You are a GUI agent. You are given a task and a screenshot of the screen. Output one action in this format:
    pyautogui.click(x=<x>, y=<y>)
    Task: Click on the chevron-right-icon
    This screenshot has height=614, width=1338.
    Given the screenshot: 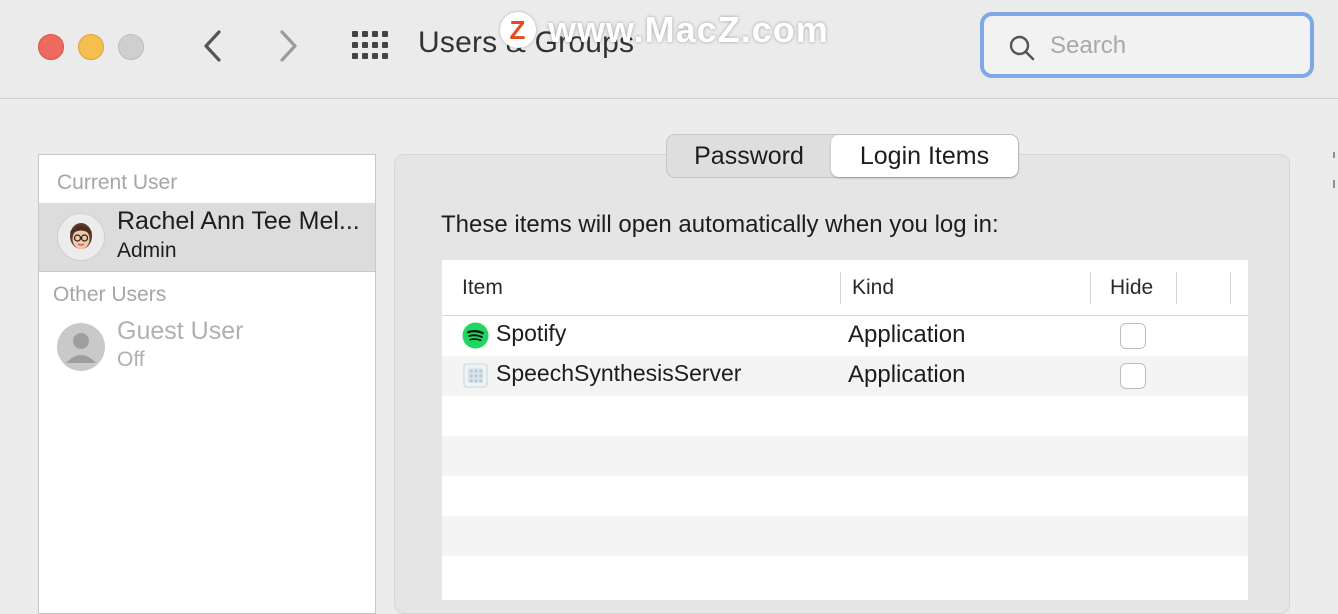 What is the action you would take?
    pyautogui.click(x=288, y=46)
    